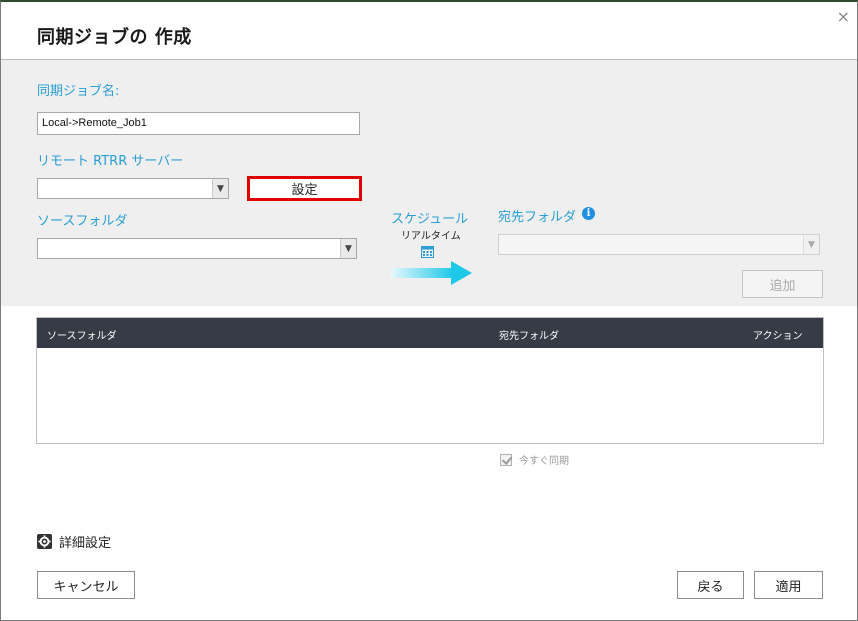  Describe the element at coordinates (529, 336) in the screenshot. I see `column-dest-folder: 宛先フォルダ` at that location.